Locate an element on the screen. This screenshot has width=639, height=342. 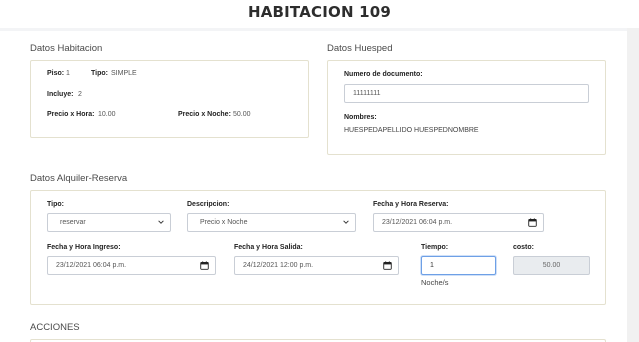
fecha-ingreso-value: 23/12/2021 06:04 p.m. is located at coordinates (91, 265).